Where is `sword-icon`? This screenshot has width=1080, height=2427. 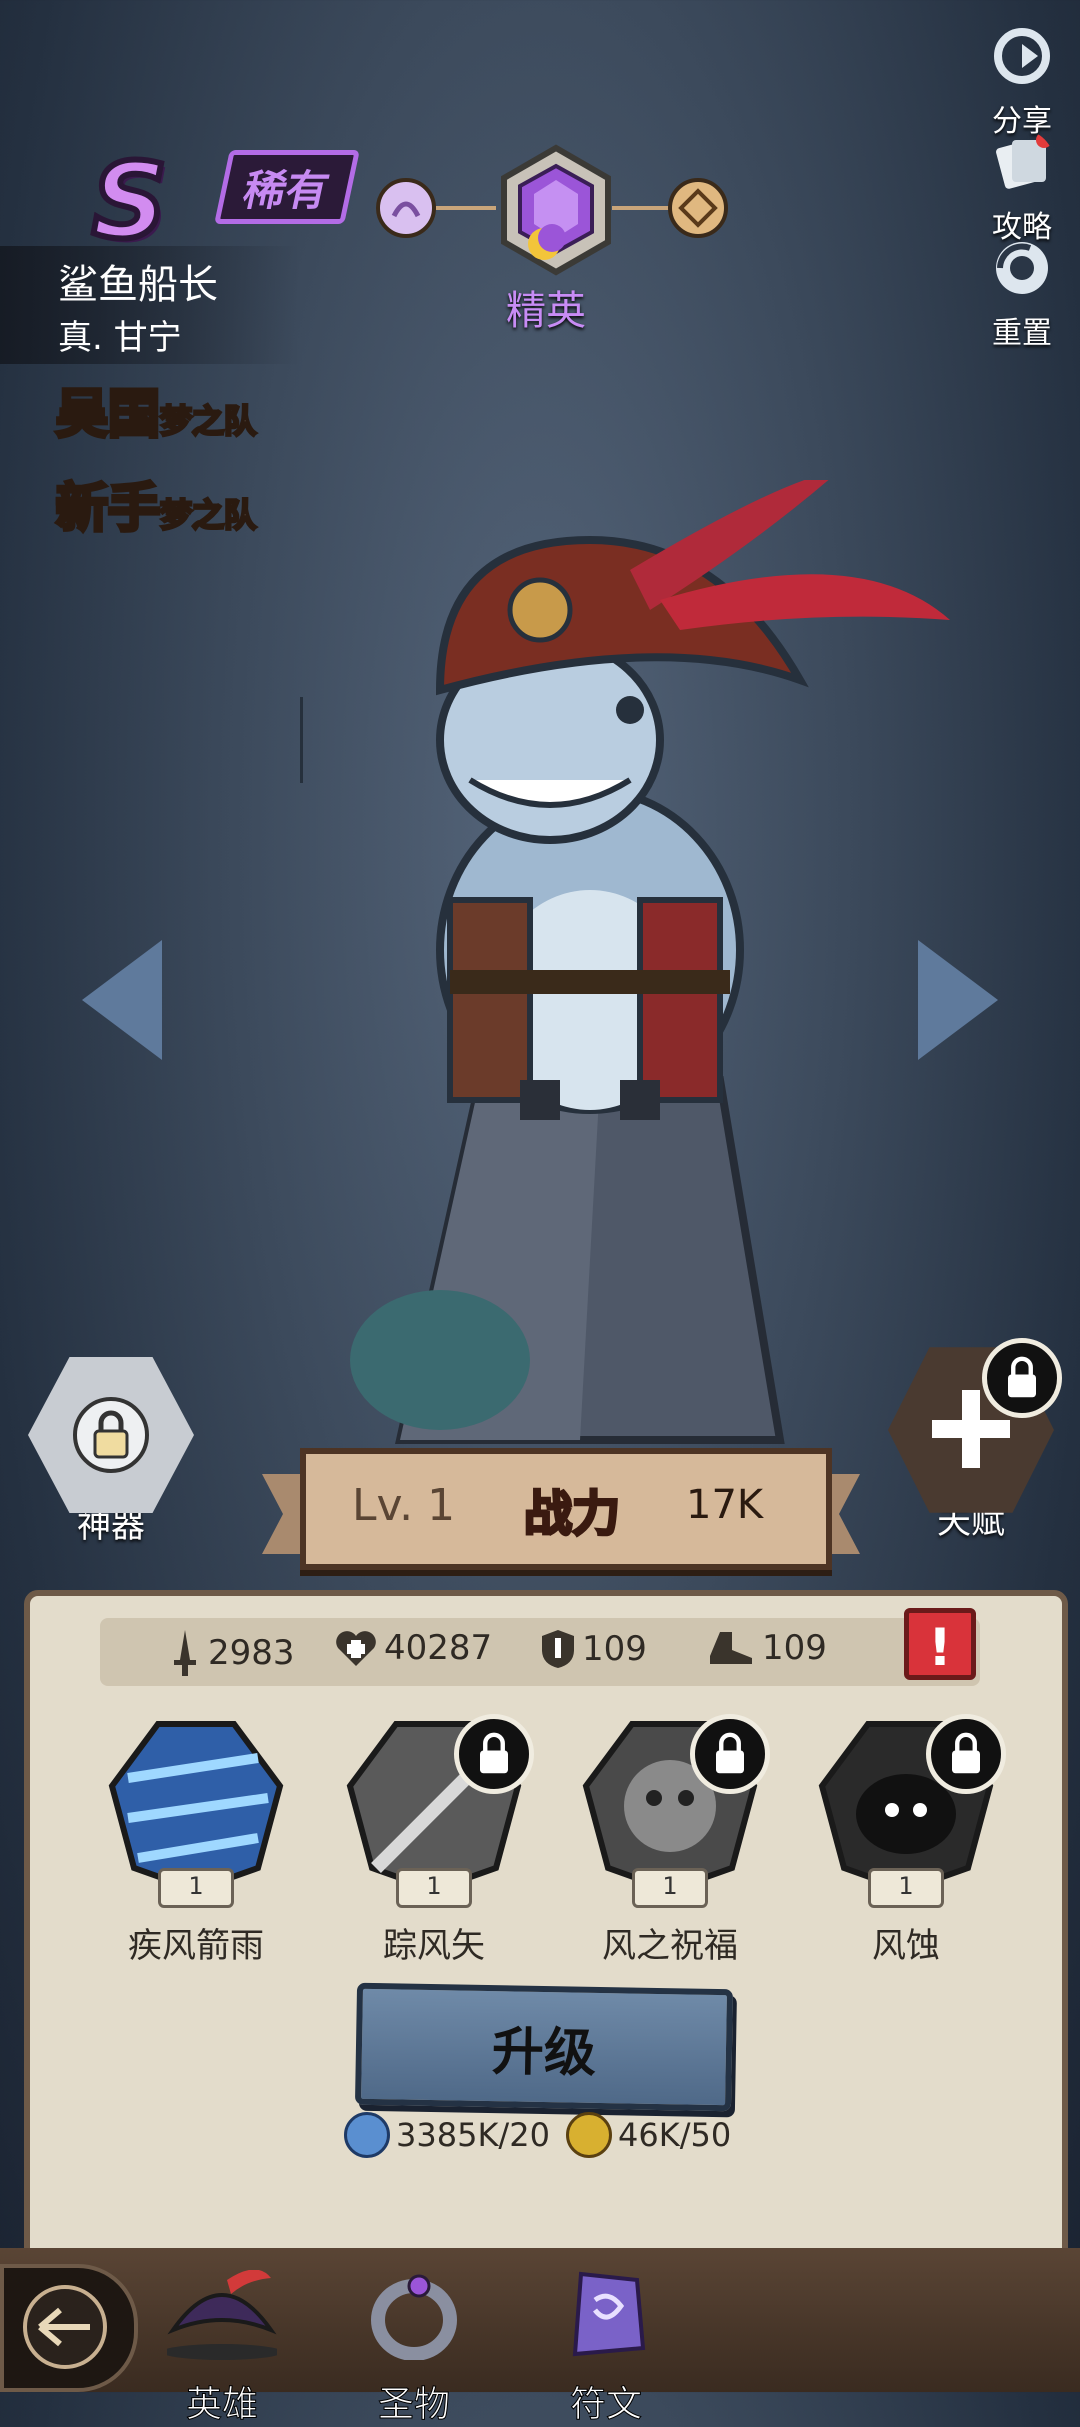 sword-icon is located at coordinates (185, 1653).